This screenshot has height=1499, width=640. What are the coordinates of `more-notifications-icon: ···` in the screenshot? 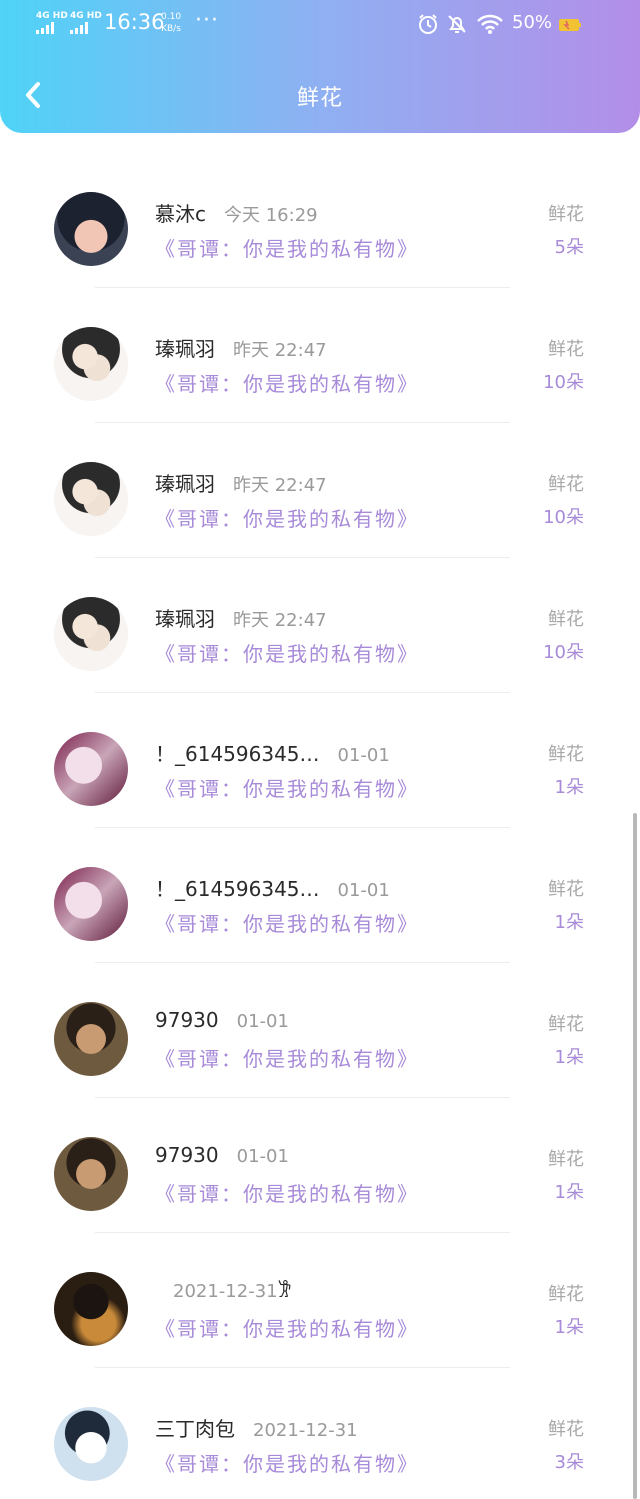 It's located at (207, 20).